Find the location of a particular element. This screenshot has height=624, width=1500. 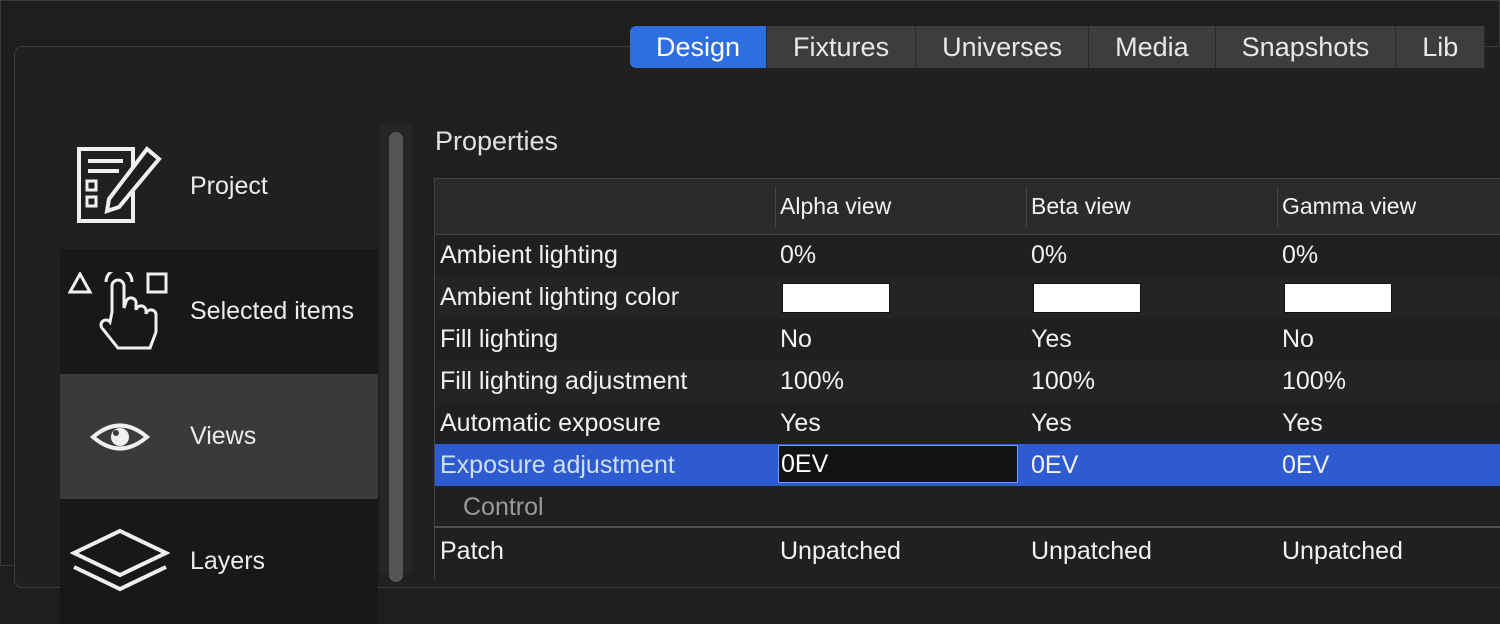

row-label: Fill lighting is located at coordinates (499, 339).